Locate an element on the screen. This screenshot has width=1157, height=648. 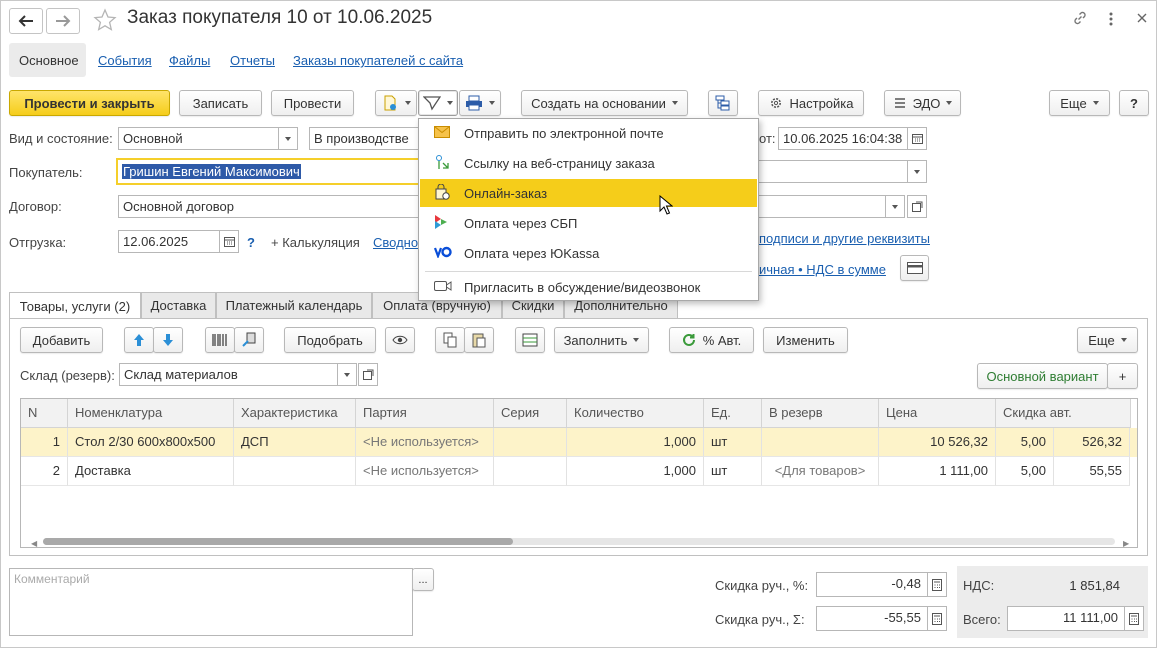
vat-mode-link: ичная • НДС в сумме is located at coordinates (822, 269).